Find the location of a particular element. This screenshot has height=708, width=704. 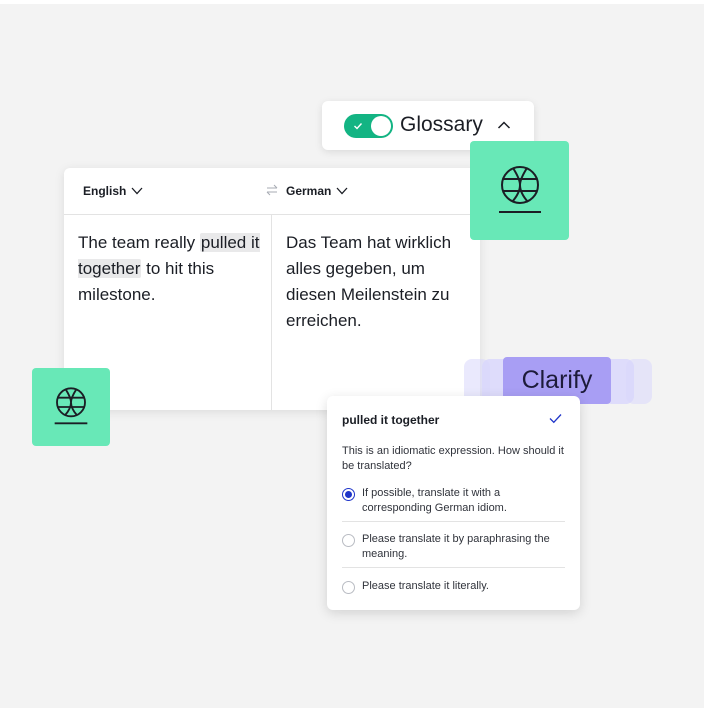

glossary-label: Glossary is located at coordinates (441, 124).